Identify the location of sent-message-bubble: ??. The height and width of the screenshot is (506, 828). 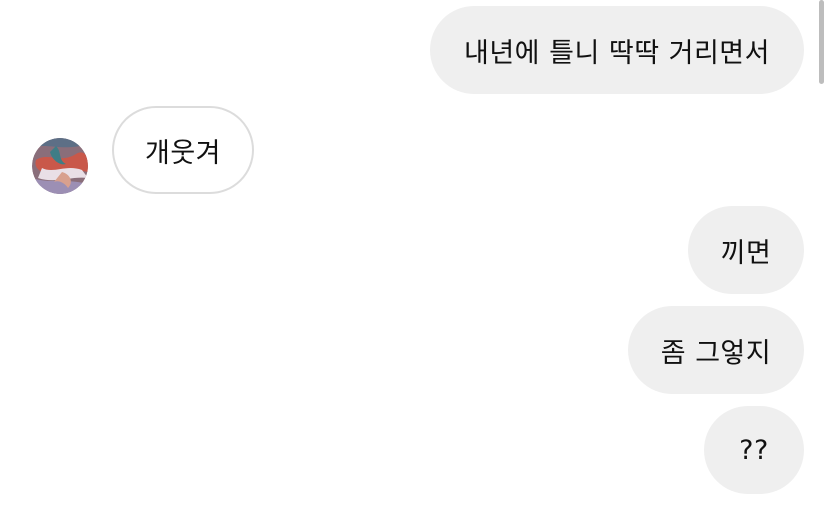
(754, 450).